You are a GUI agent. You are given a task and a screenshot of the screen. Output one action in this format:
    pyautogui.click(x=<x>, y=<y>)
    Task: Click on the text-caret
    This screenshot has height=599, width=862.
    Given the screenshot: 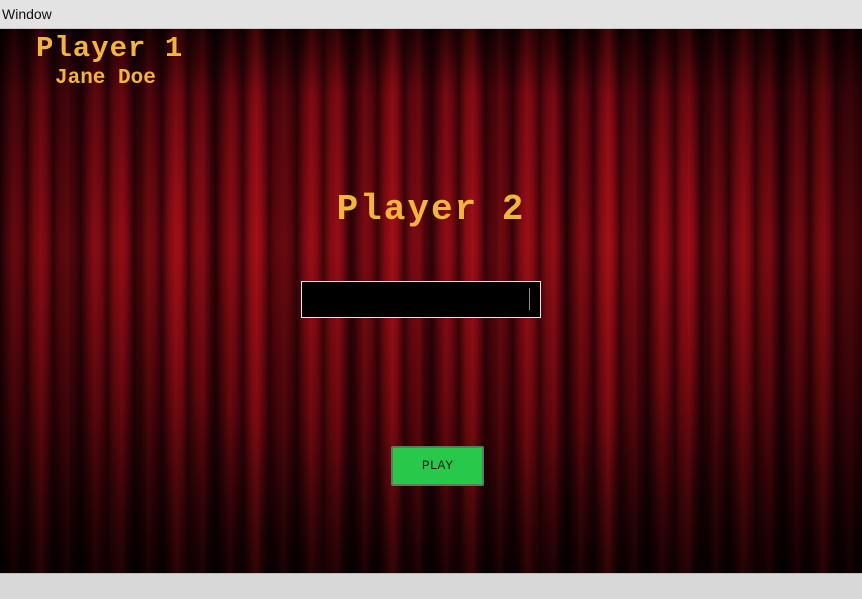 What is the action you would take?
    pyautogui.click(x=529, y=299)
    